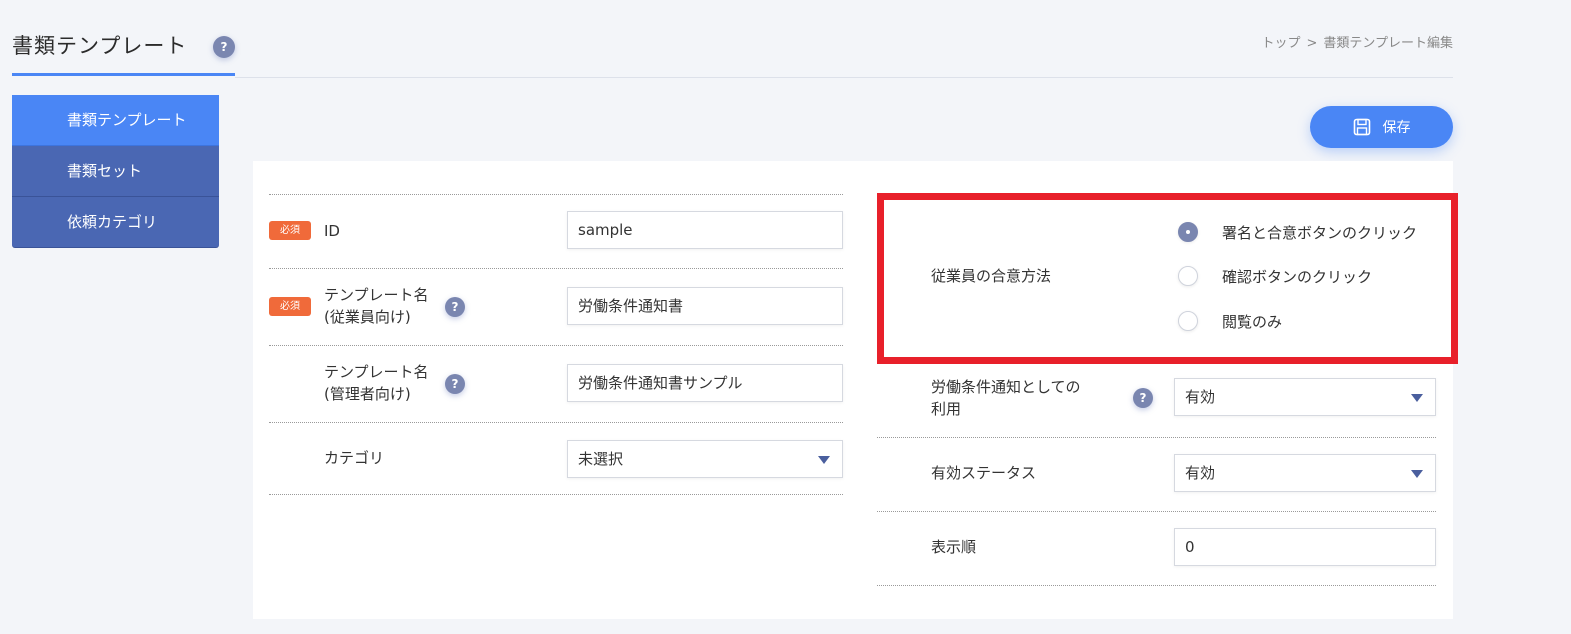 Image resolution: width=1571 pixels, height=634 pixels. Describe the element at coordinates (1200, 473) in the screenshot. I see `status-select-value: 有効` at that location.